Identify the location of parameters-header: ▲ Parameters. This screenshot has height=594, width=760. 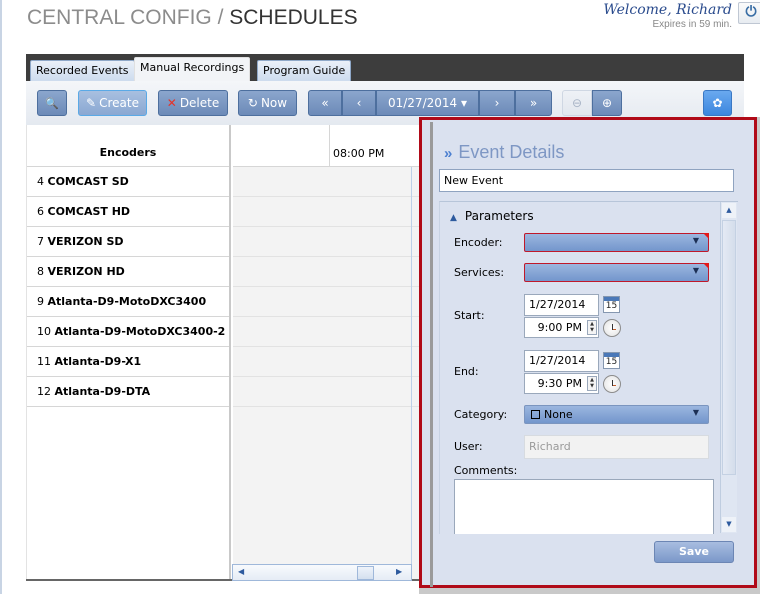
(492, 216).